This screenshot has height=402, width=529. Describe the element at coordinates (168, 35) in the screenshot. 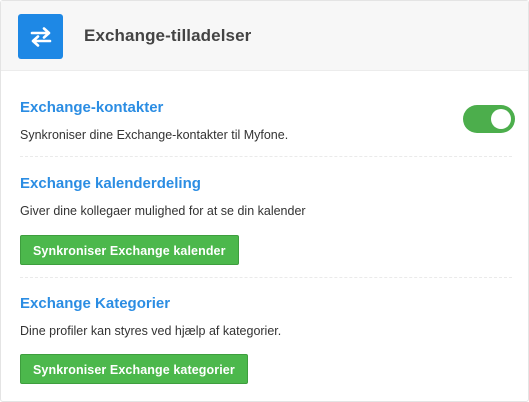

I see `page-title: Exchange-tilladelser` at that location.